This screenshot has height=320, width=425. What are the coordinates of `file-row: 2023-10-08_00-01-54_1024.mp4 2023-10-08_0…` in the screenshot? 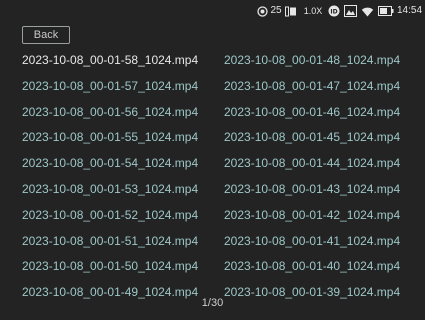 It's located at (223, 169).